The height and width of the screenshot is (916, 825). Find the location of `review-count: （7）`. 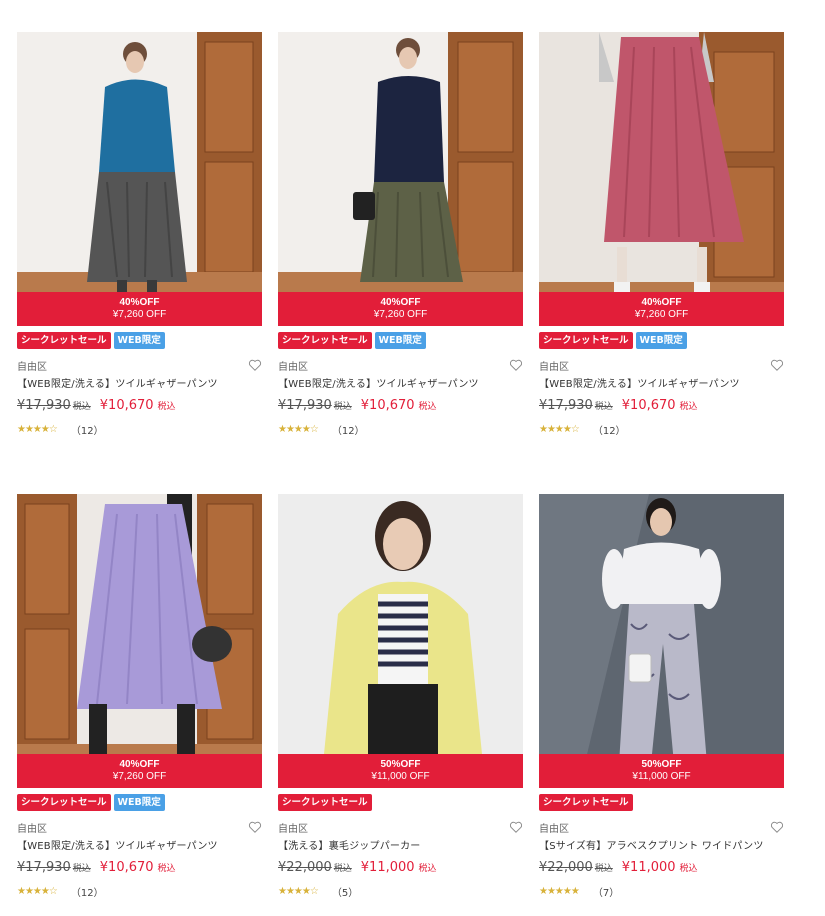

review-count: （7） is located at coordinates (606, 893).